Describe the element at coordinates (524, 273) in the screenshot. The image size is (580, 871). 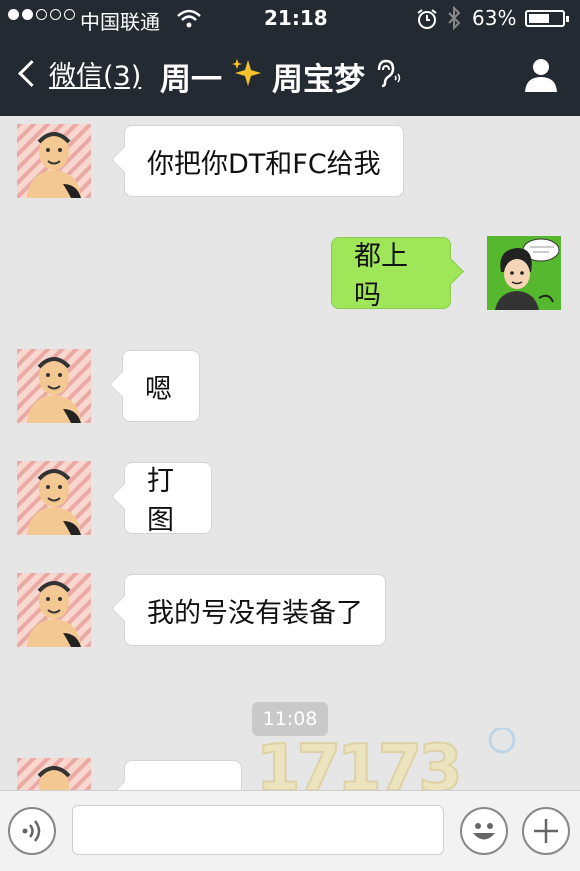
I see `my-avatar` at that location.